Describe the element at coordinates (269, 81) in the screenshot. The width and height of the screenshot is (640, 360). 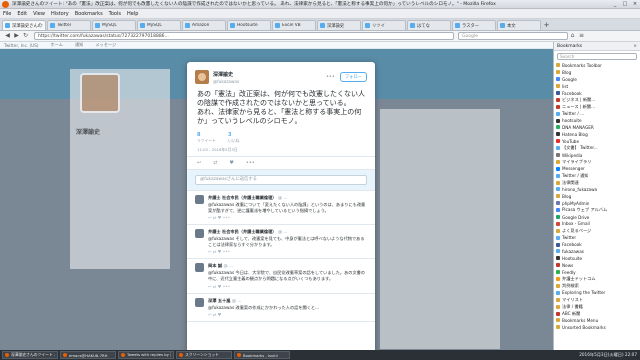
I see `tweet-author-handle: @fukazawas` at that location.